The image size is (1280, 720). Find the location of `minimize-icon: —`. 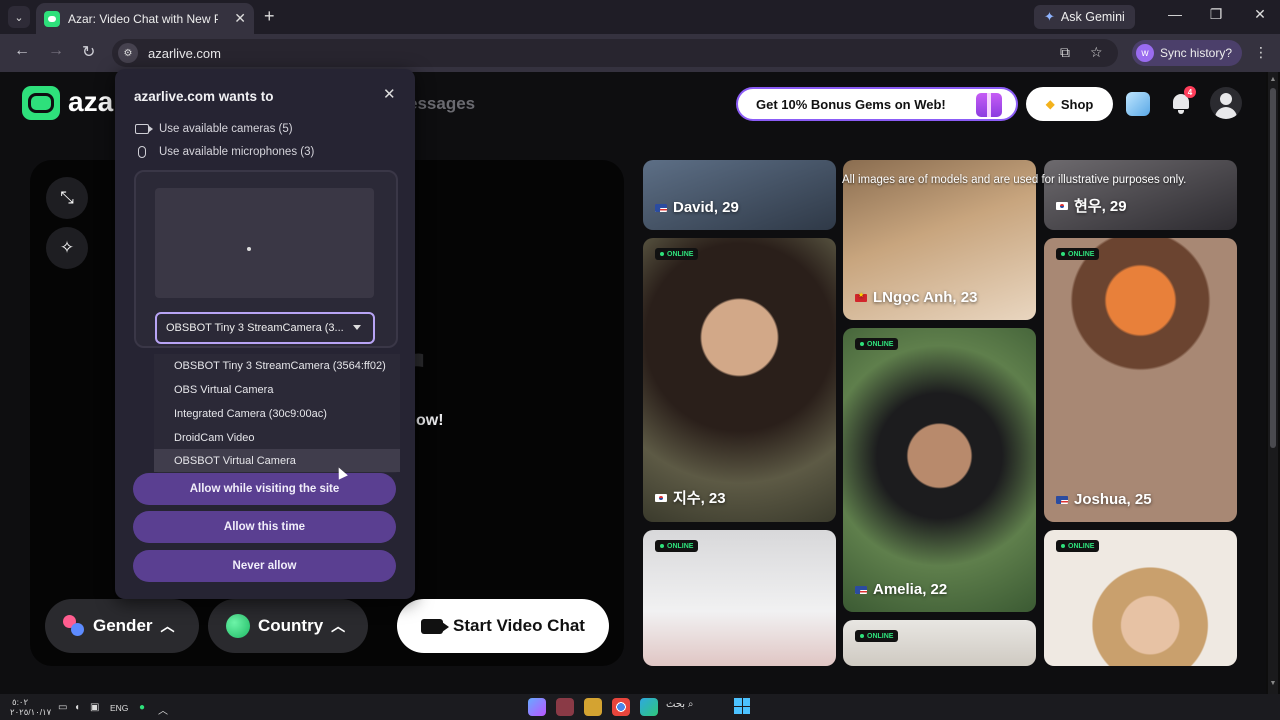

minimize-icon: — is located at coordinates (1175, 14).